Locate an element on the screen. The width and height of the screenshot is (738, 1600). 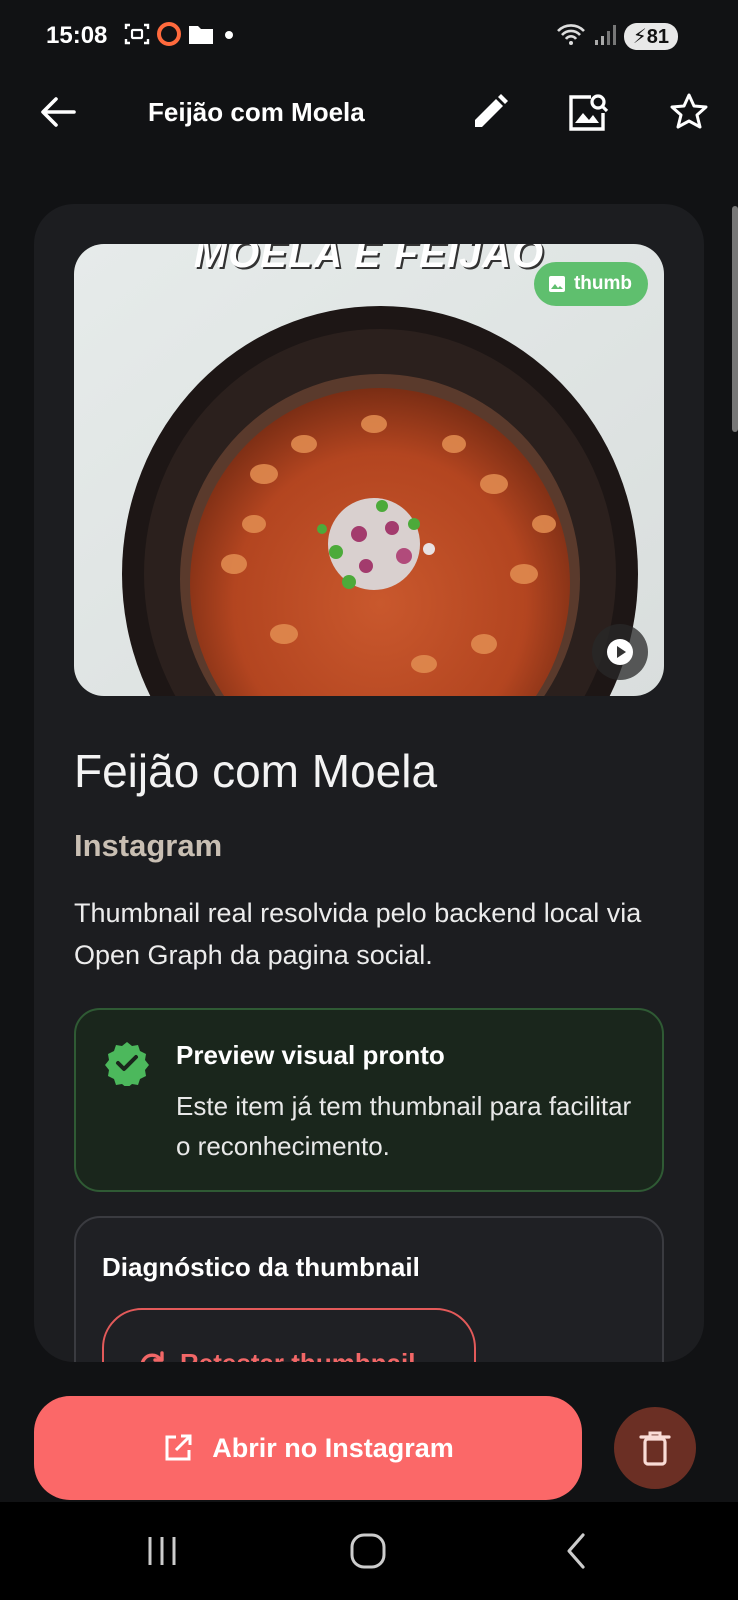
diagnostics-title: Diagnóstico da thumbnail is located at coordinates (261, 1267).